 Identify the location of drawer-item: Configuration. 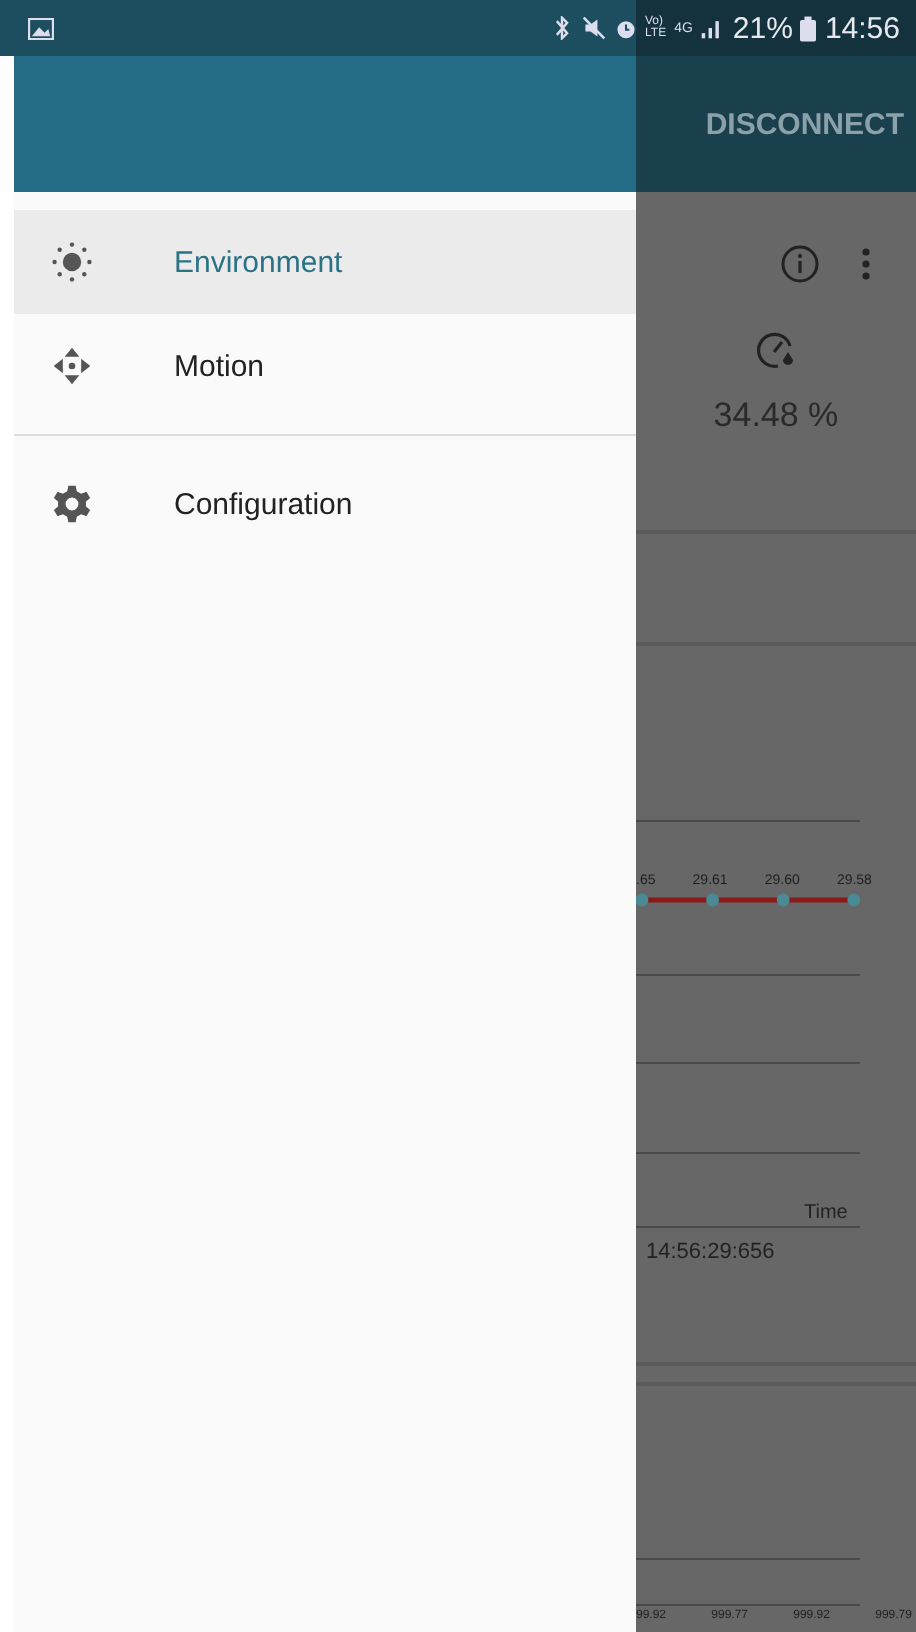
(325, 504).